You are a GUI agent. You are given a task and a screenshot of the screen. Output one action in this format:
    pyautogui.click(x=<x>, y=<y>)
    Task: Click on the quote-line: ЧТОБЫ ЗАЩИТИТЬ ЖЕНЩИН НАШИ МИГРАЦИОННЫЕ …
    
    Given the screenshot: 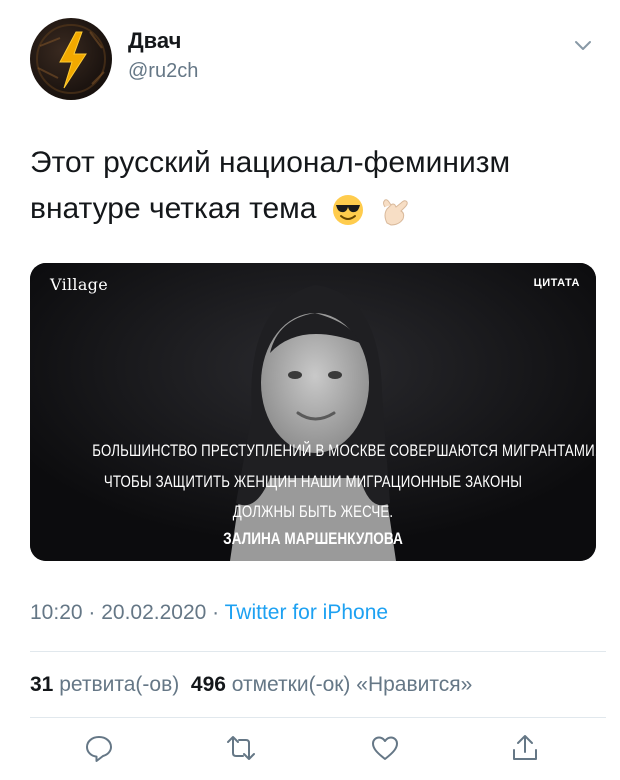 What is the action you would take?
    pyautogui.click(x=313, y=481)
    